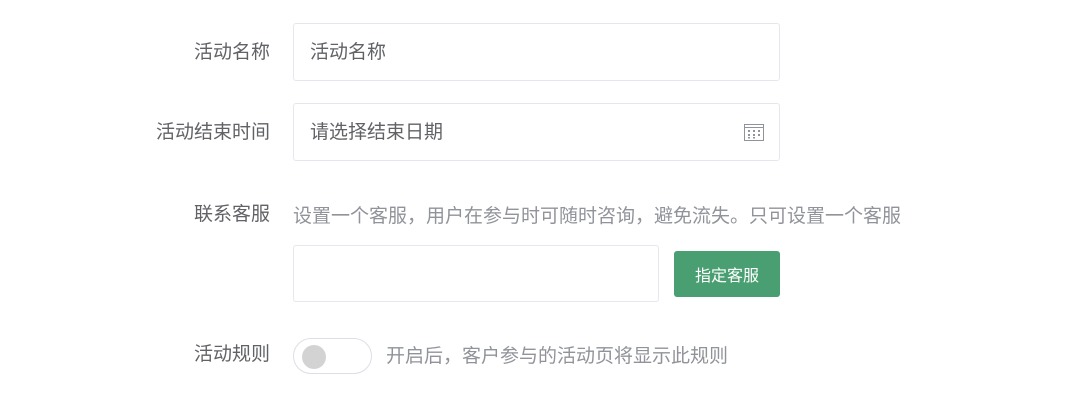  I want to click on activity-name-input: 活动名称, so click(536, 52).